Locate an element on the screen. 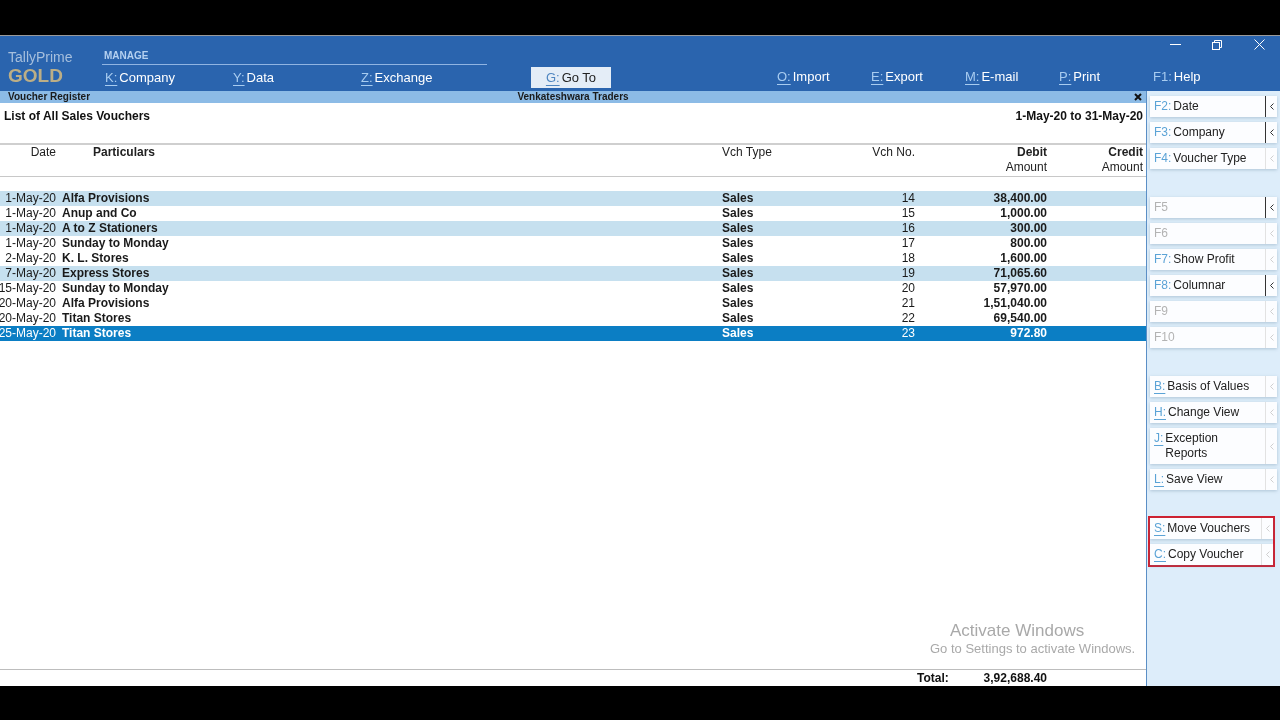 Image resolution: width=1280 pixels, height=720 pixels. table-cell: 15 is located at coordinates (908, 213).